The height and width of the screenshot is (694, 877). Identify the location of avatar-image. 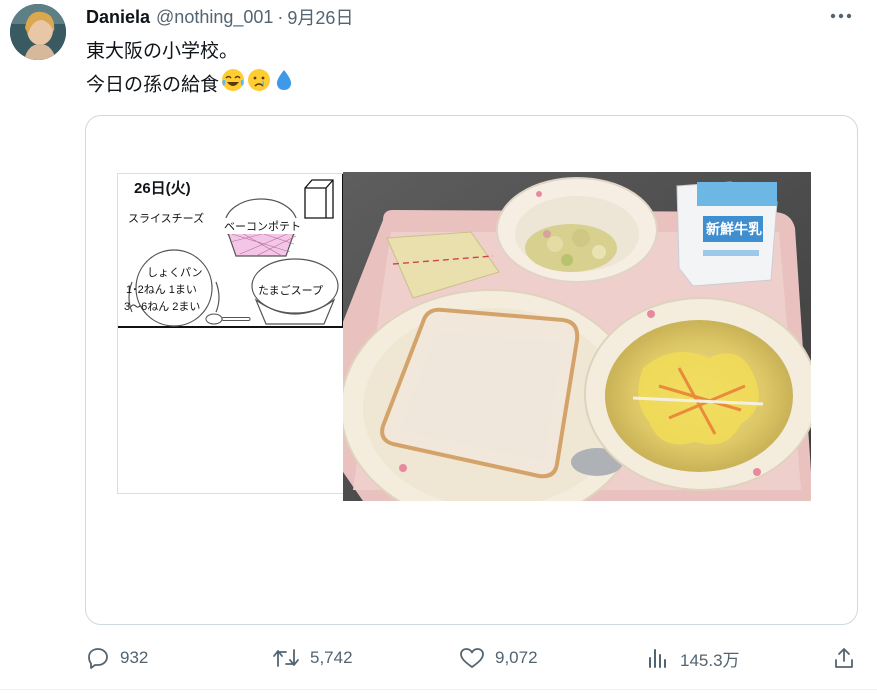
(38, 32).